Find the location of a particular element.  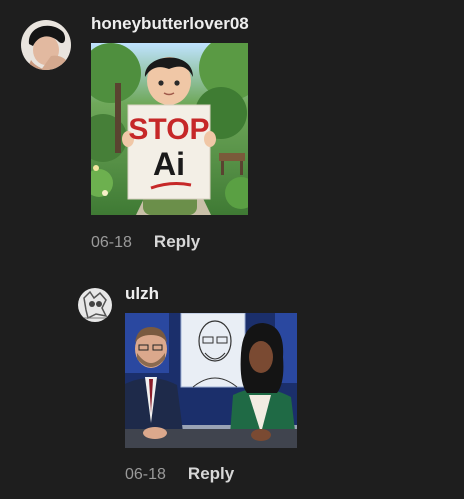

comment-username: honeybutterlover08 is located at coordinates (170, 24).